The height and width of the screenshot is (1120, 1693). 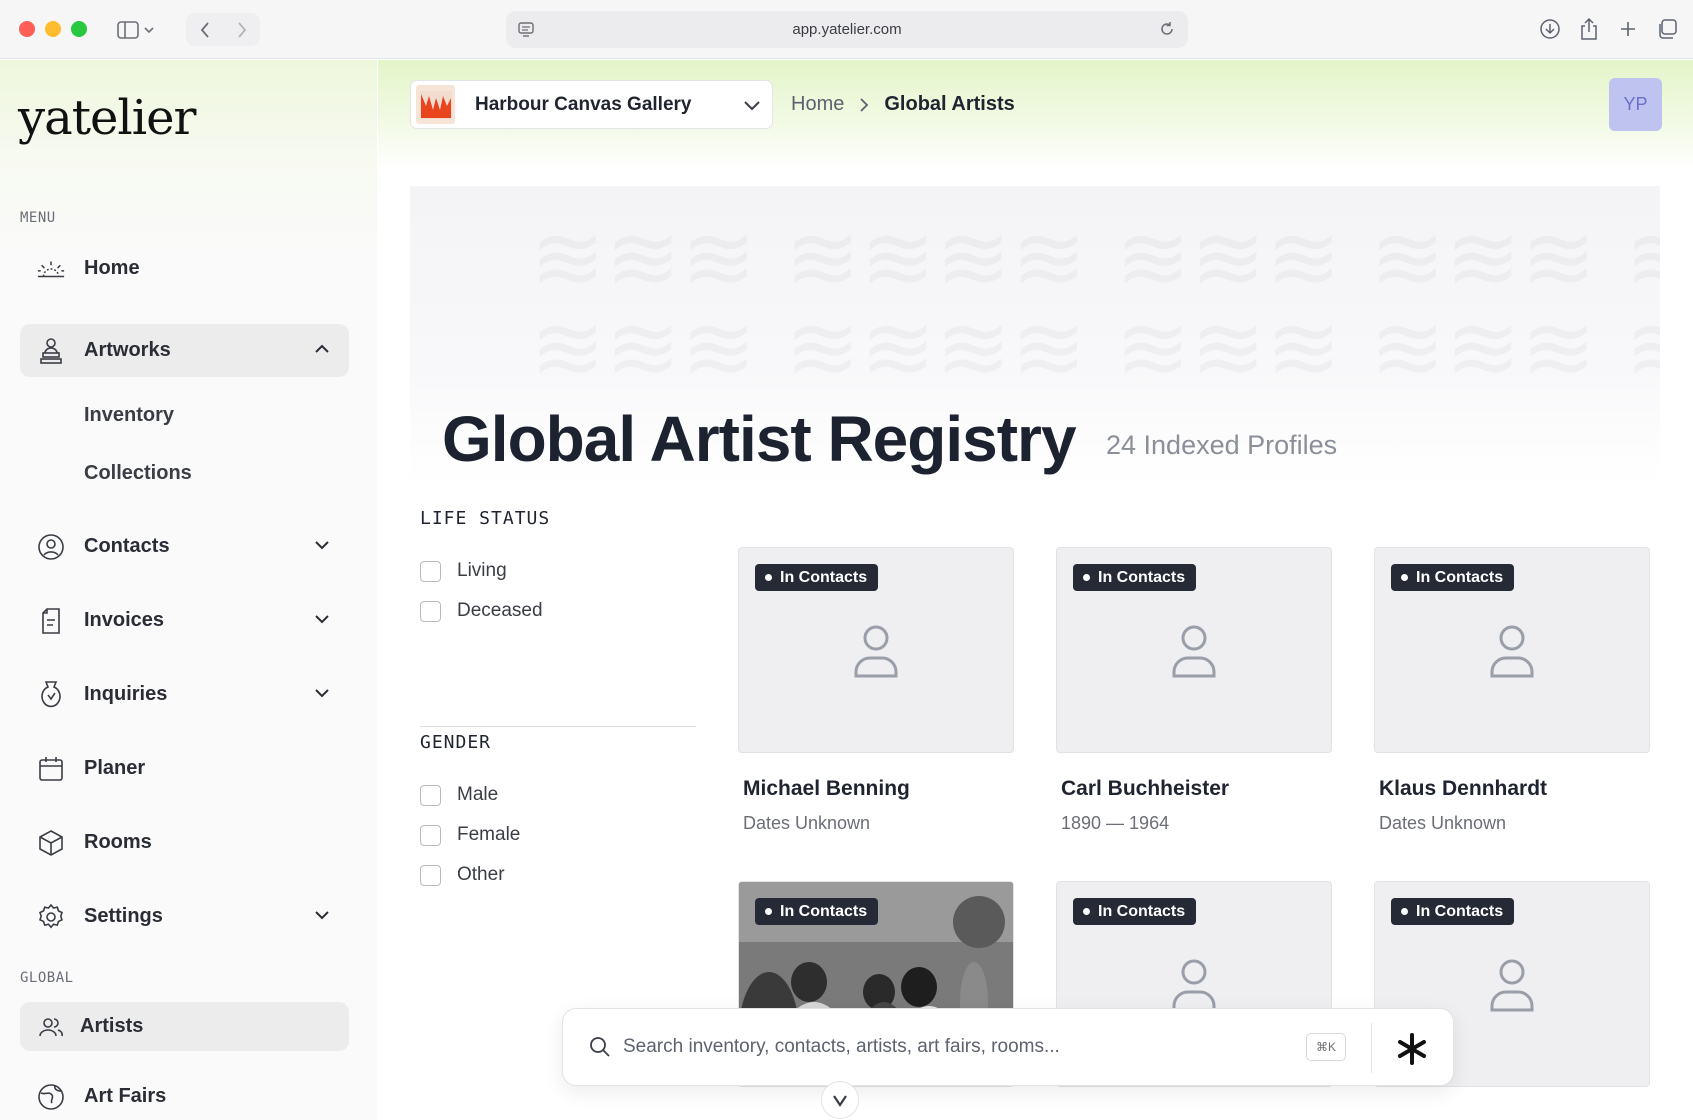 What do you see at coordinates (485, 518) in the screenshot?
I see `filter-life-status-title: LIFE STATUS` at bounding box center [485, 518].